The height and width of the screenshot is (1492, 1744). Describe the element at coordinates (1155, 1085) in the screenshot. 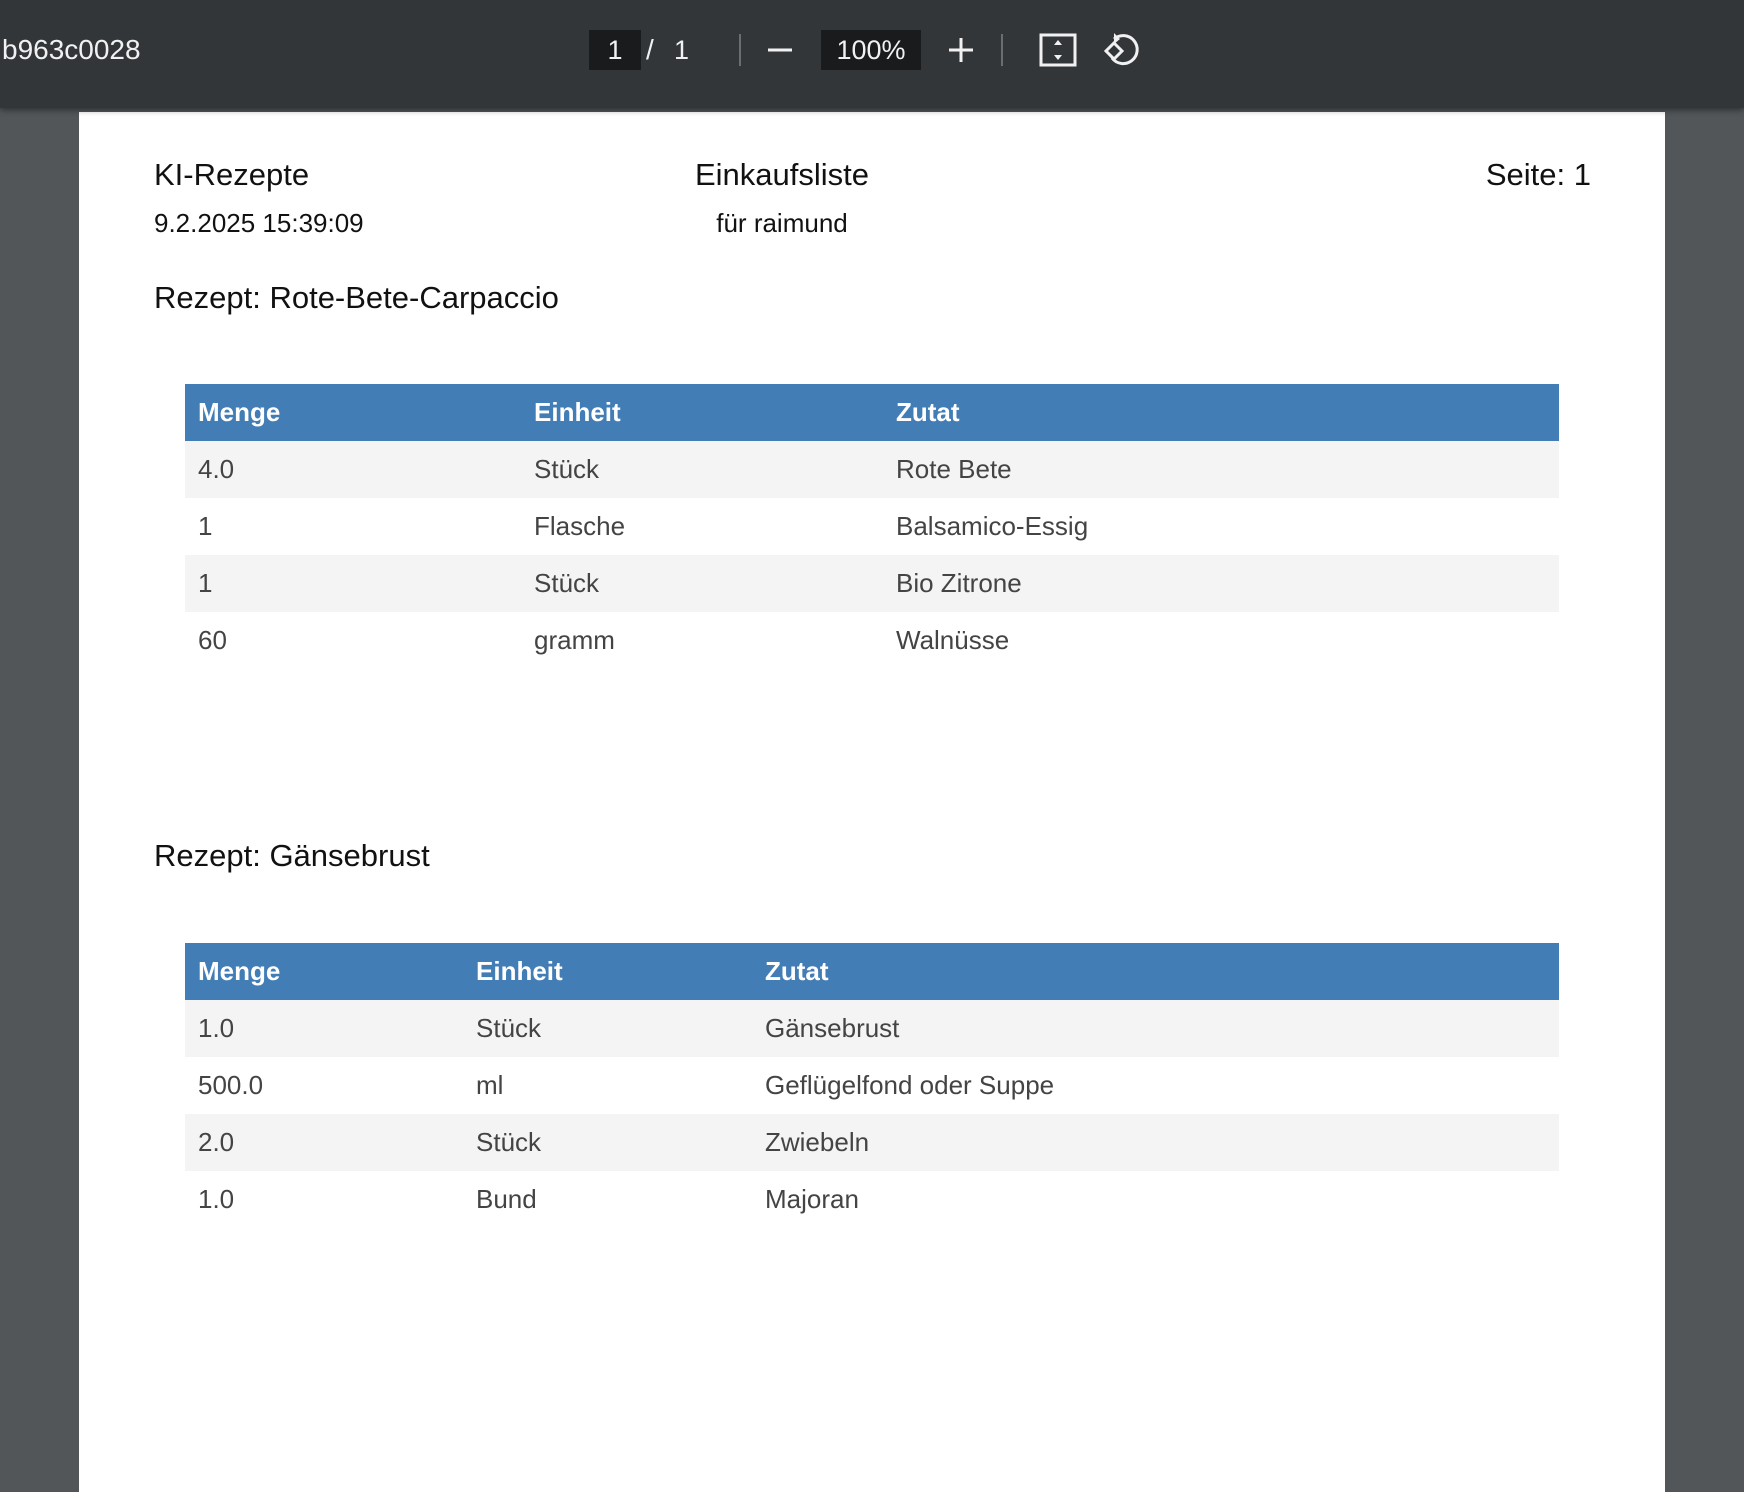

I see `cell-zutat: Geflügelfond oder Suppe` at that location.